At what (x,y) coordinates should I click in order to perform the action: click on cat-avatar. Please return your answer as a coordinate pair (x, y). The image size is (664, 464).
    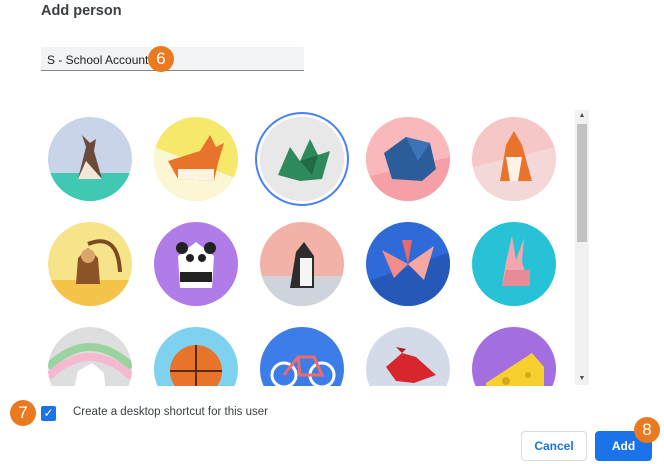
    Looking at the image, I should click on (90, 159).